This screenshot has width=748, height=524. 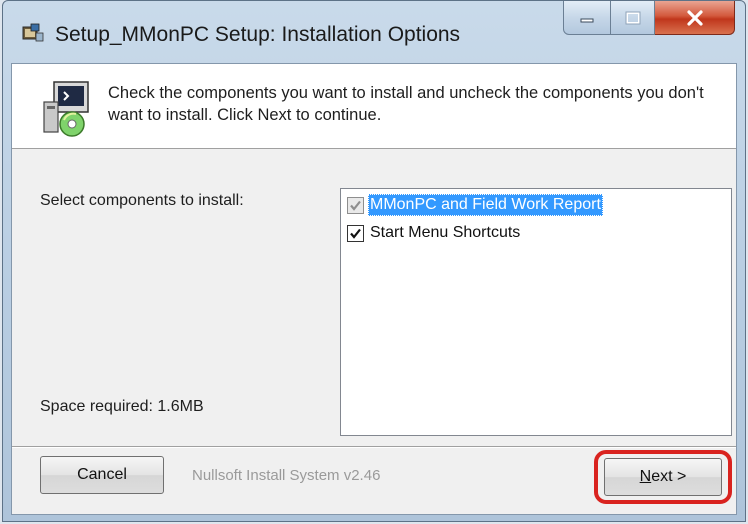 What do you see at coordinates (374, 447) in the screenshot?
I see `footer-divider` at bounding box center [374, 447].